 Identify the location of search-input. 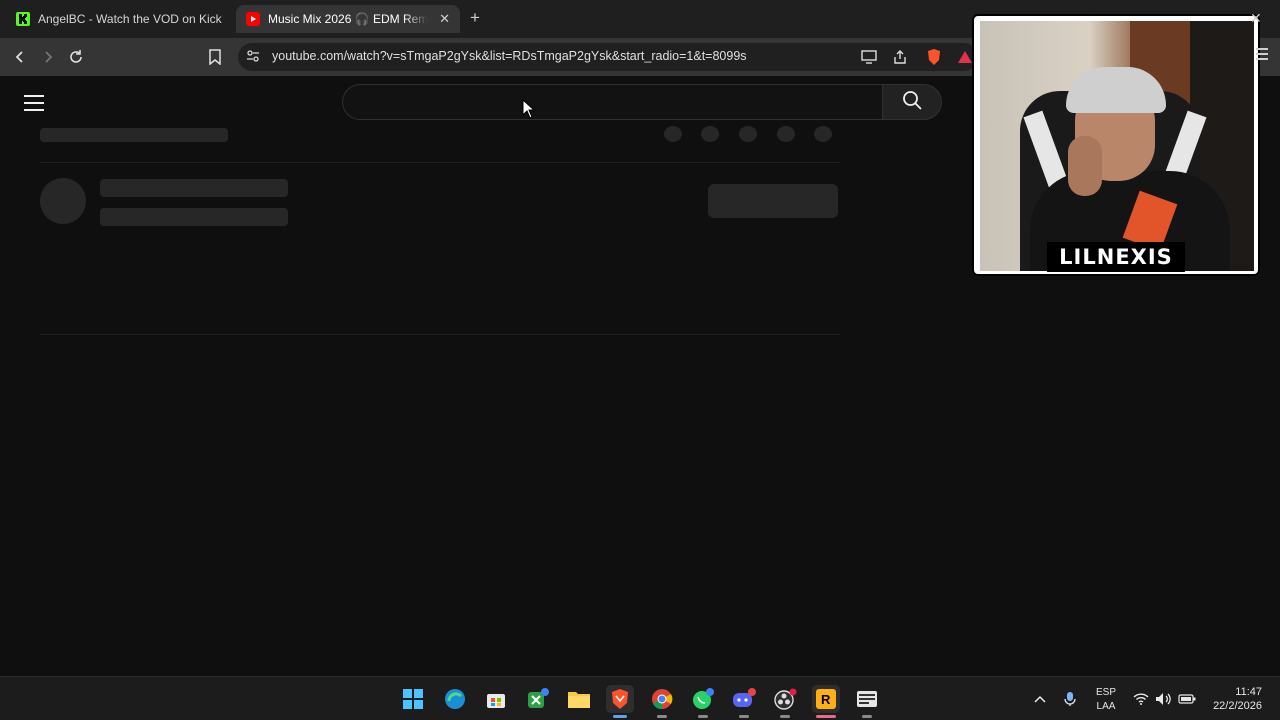
(612, 102).